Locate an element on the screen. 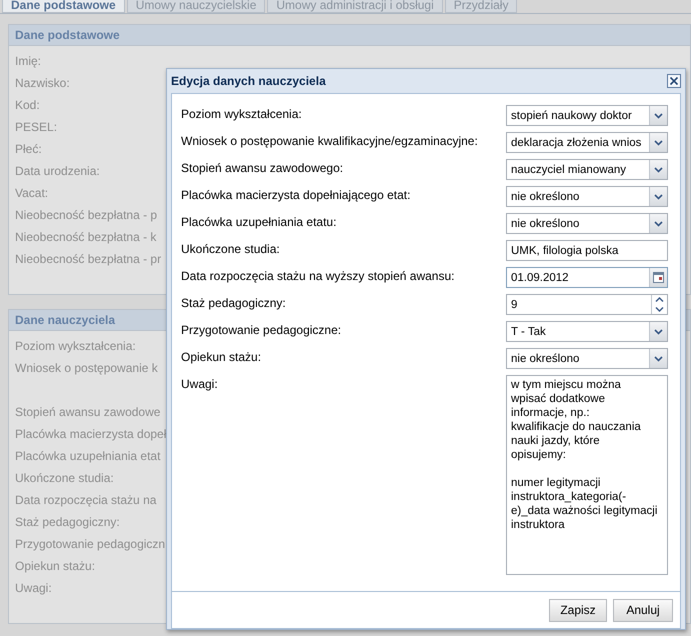 The image size is (691, 636). dropdown-field: deklaracja złożenia wnios is located at coordinates (587, 142).